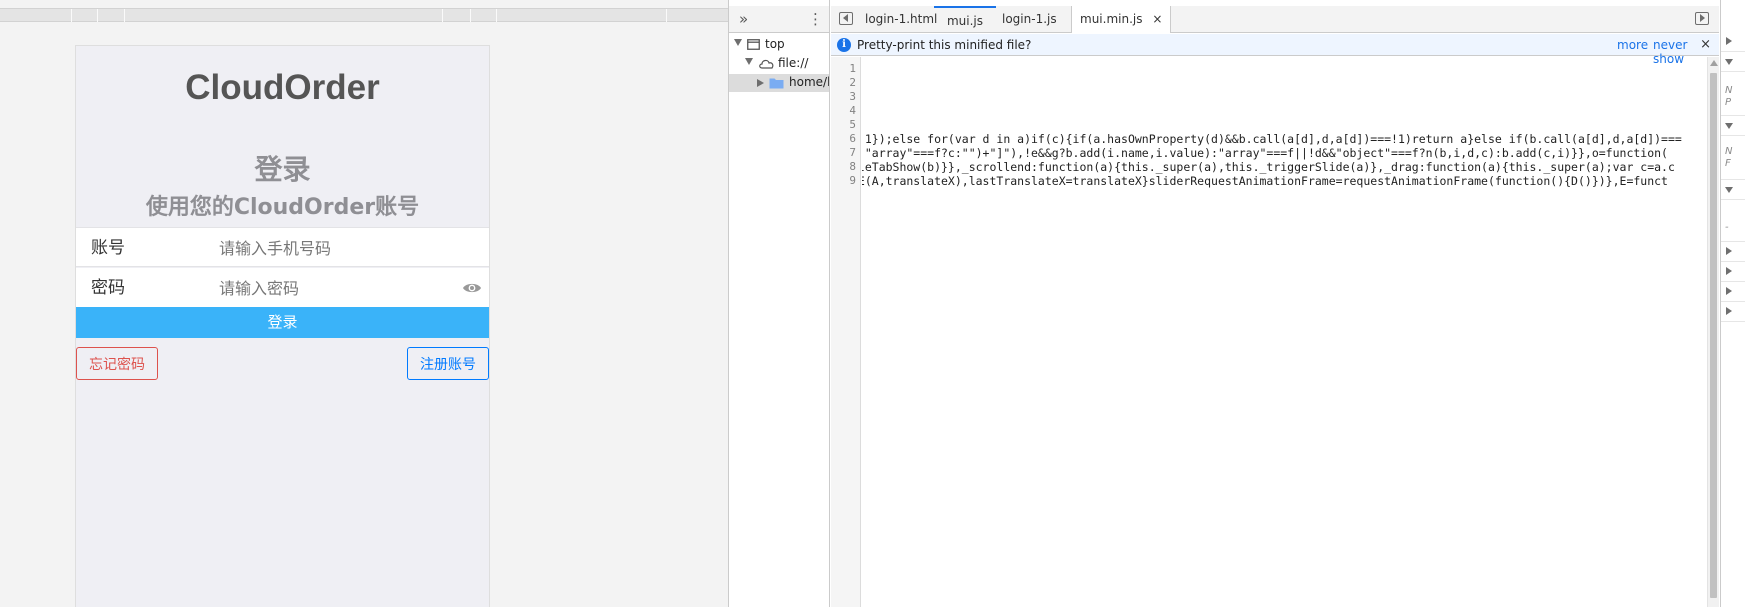 Image resolution: width=1745 pixels, height=607 pixels. I want to click on tree-item-label: top, so click(775, 44).